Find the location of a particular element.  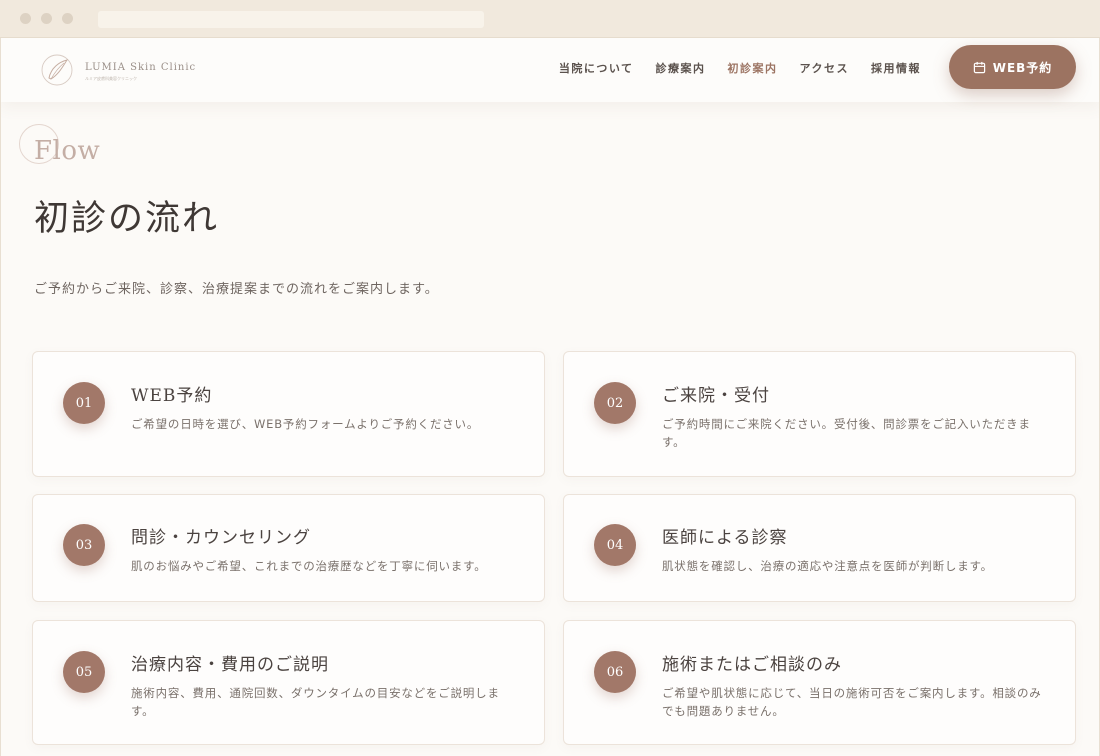

step-description: ご希望の日時を選び、WEB予約フォームよりご予約ください。 is located at coordinates (305, 424).